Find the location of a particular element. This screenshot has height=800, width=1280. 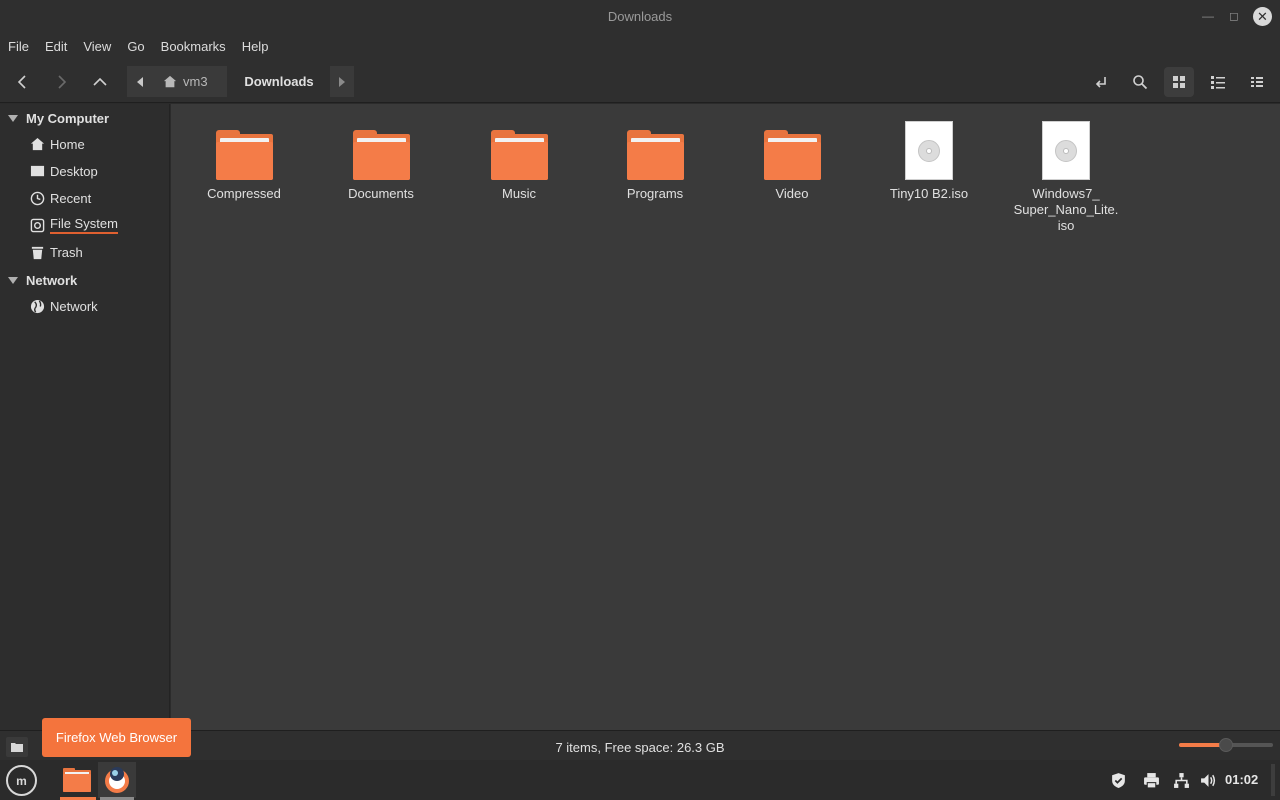

back-button is located at coordinates (23, 82).